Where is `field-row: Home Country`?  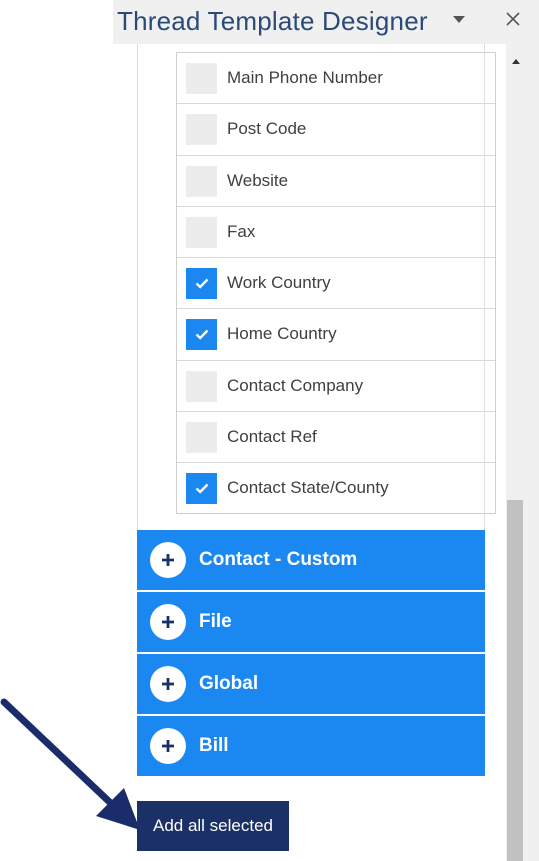
field-row: Home Country is located at coordinates (336, 335).